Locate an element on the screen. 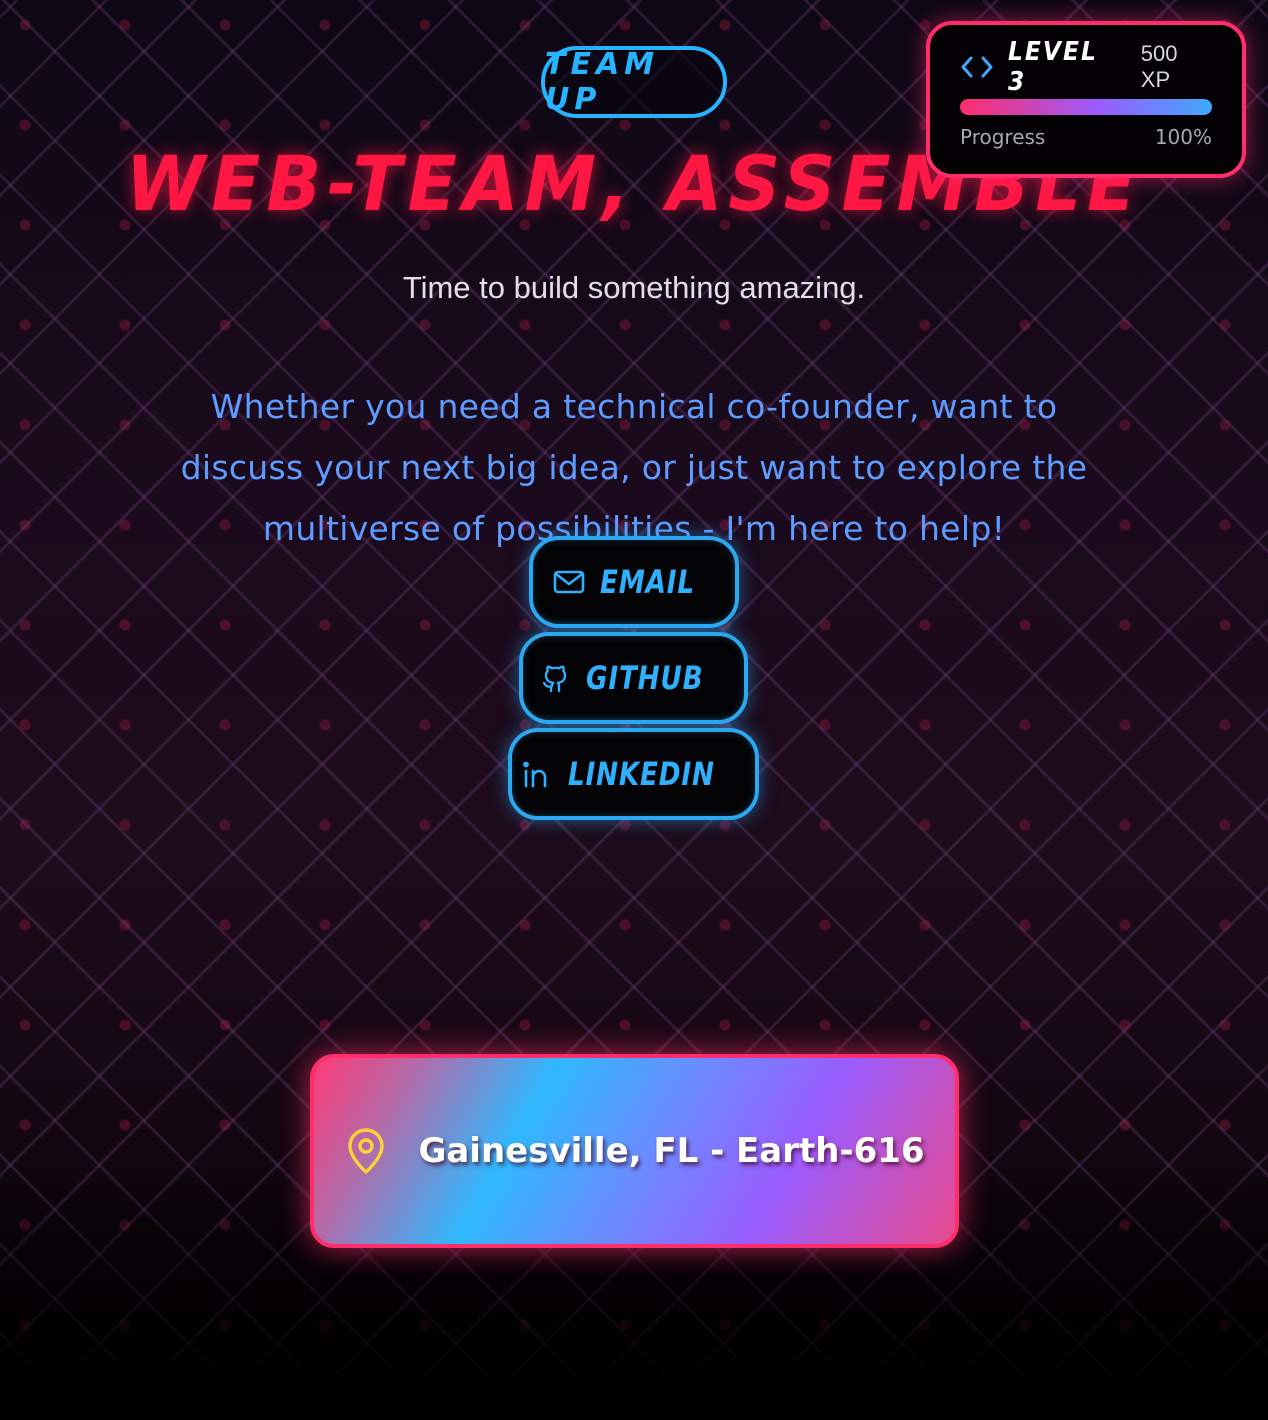 The width and height of the screenshot is (1268, 1420). team-up-badge: TEAM UP is located at coordinates (634, 82).